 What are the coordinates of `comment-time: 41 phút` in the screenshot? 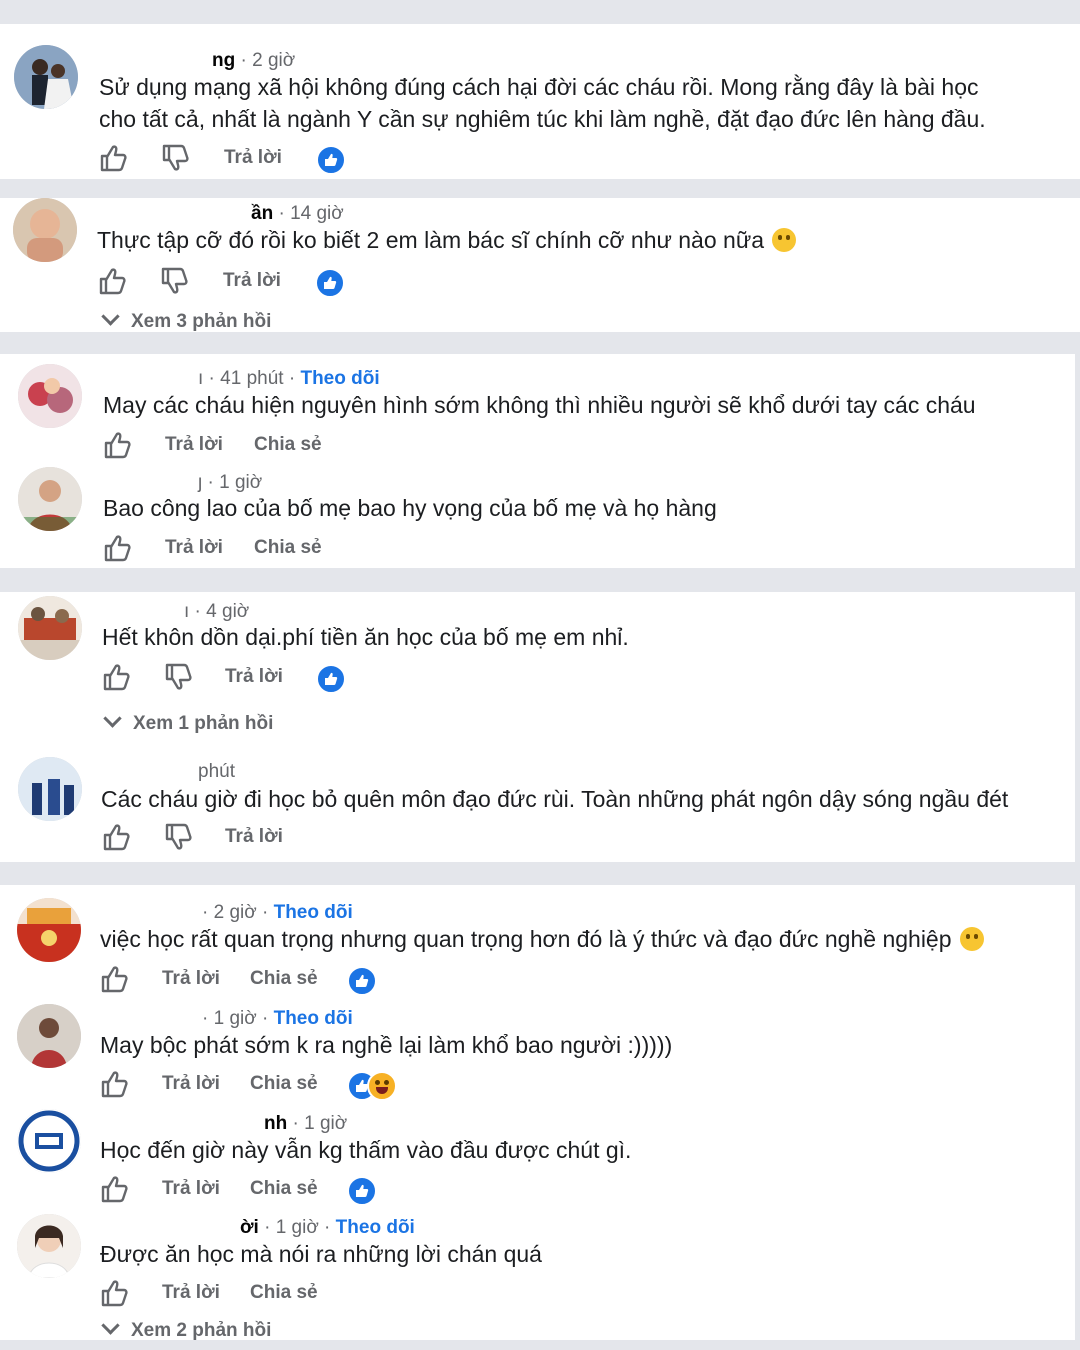 It's located at (251, 378).